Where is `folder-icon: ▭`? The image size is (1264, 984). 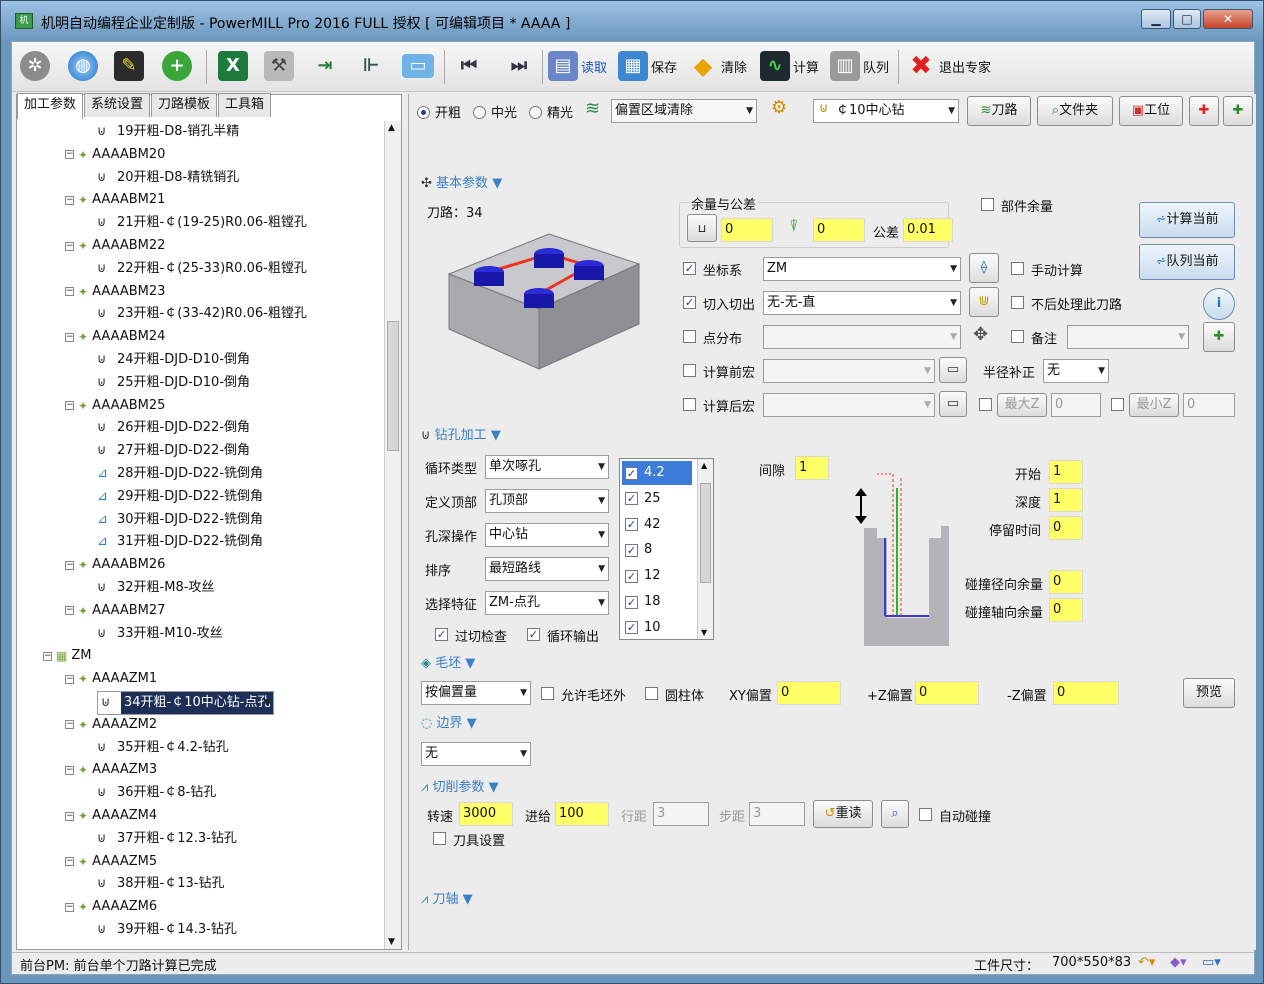
folder-icon: ▭ is located at coordinates (418, 66).